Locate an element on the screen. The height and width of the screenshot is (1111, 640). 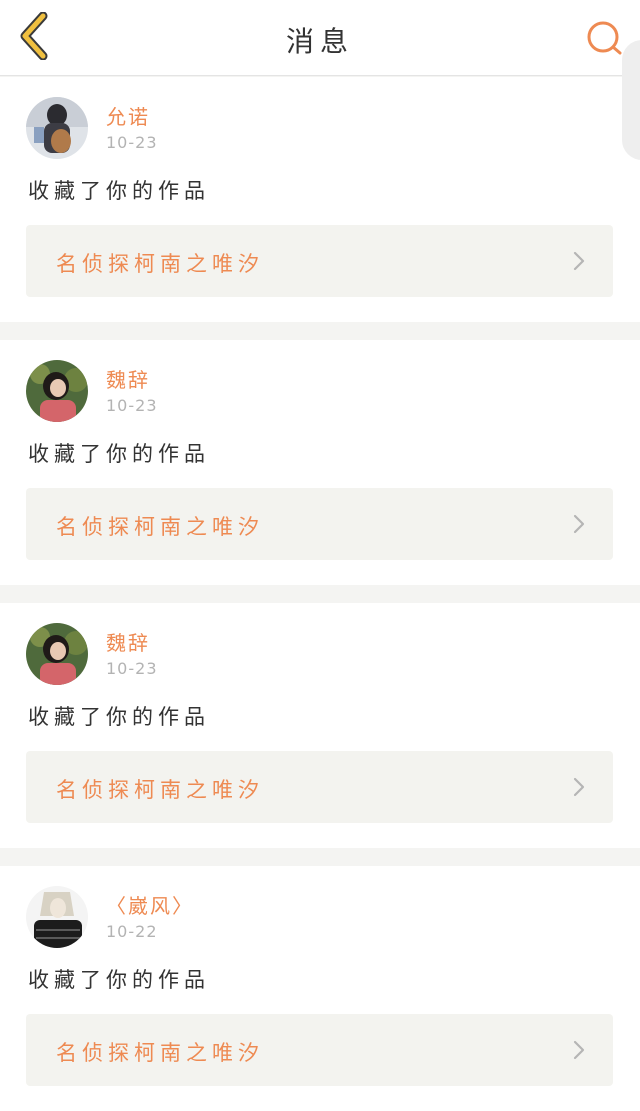
search-button is located at coordinates (604, 40).